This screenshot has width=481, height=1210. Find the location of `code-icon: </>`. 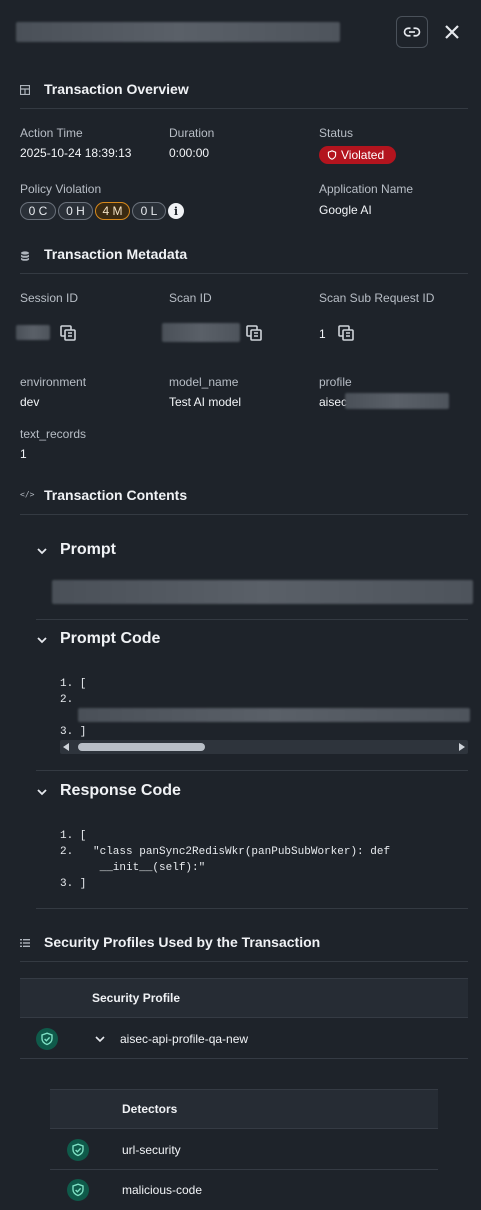

code-icon: </> is located at coordinates (27, 494).